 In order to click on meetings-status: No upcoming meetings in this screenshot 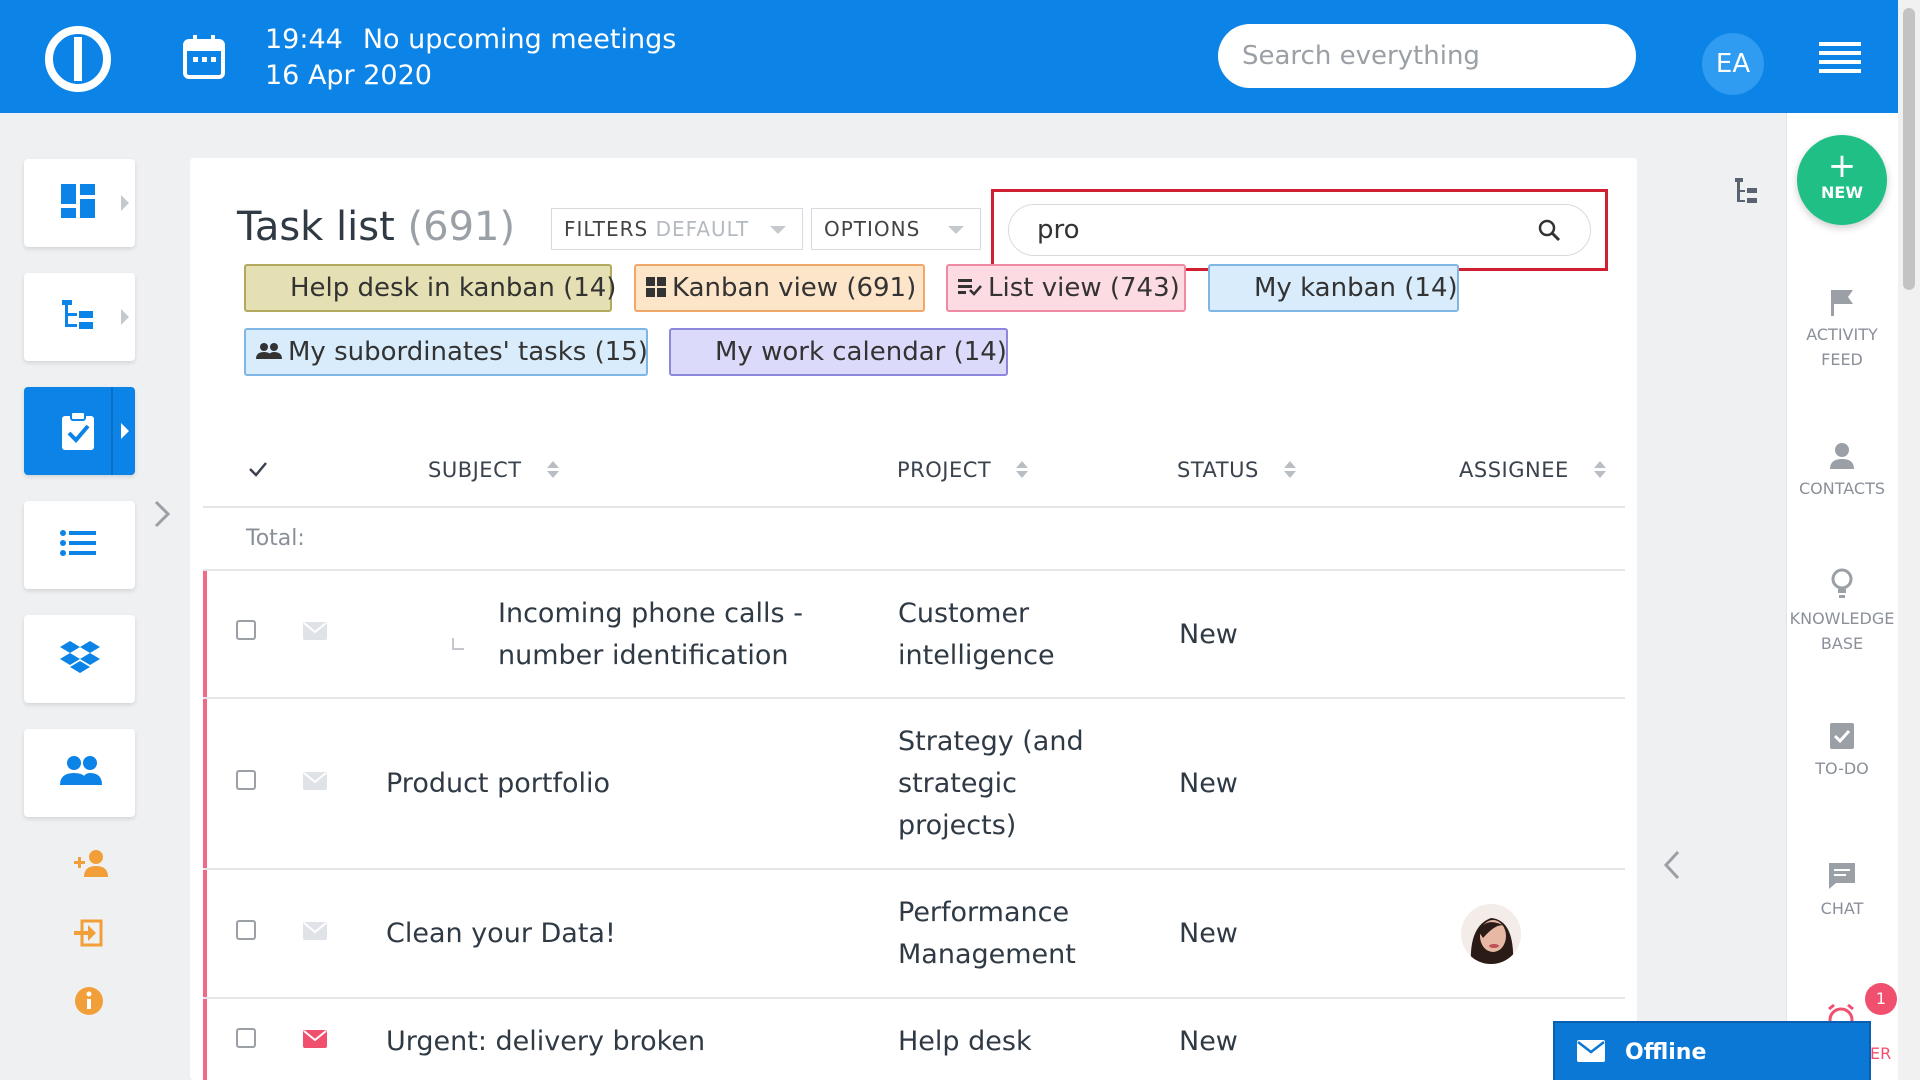, I will do `click(519, 39)`.